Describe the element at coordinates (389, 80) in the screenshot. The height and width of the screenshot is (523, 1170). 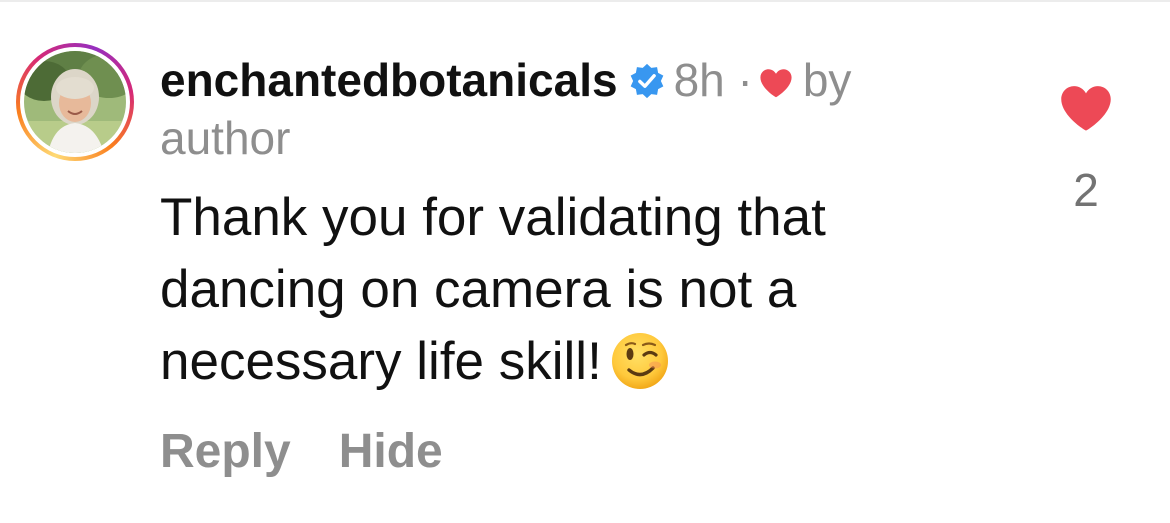
I see `username-link: enchantedbotanicals` at that location.